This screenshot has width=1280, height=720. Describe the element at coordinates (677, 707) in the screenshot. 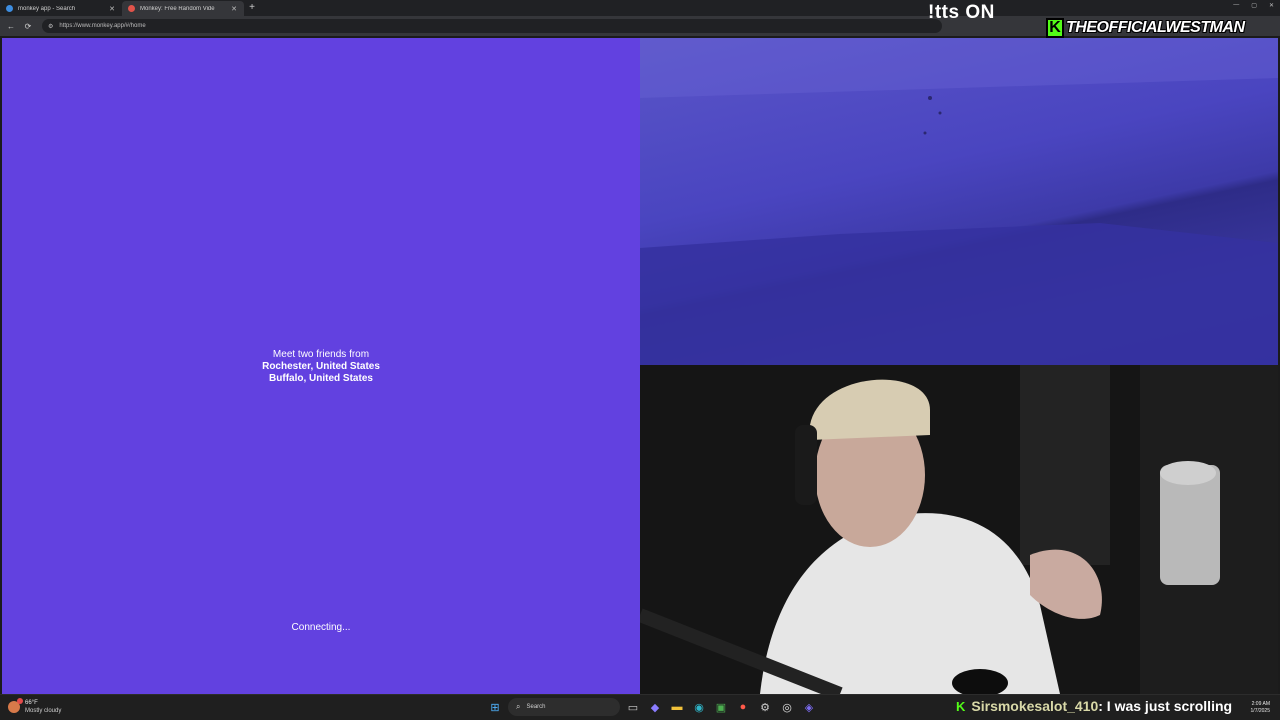

I see `file-explorer-icon: ▬` at that location.